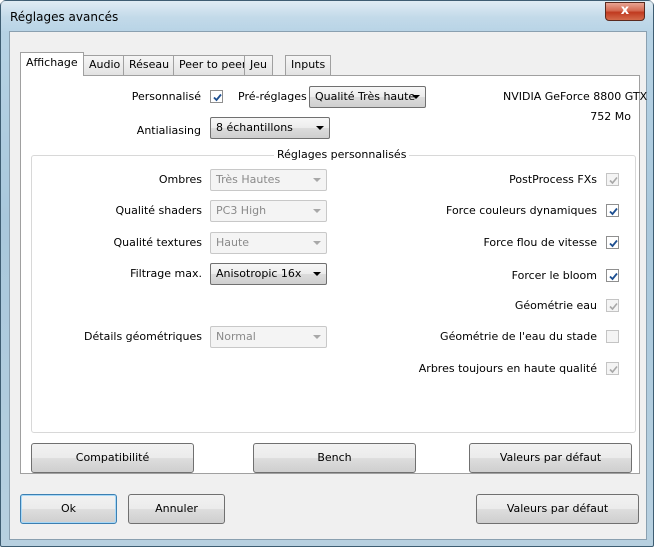 The height and width of the screenshot is (547, 654). I want to click on personnalise-checkbox, so click(216, 96).